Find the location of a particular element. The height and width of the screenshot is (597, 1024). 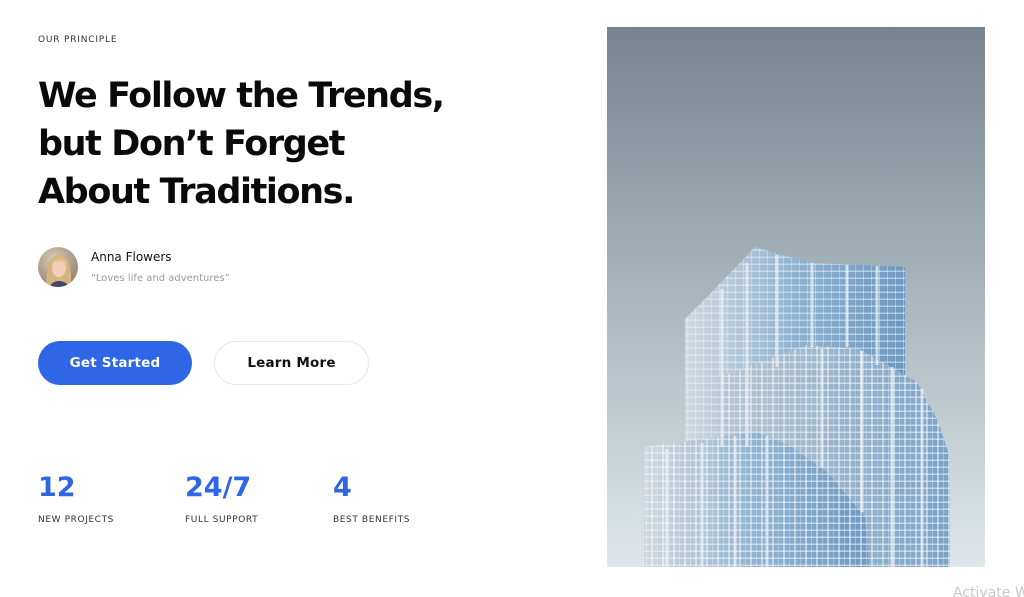

stat-new-projects: 12 NEW PROJECTS is located at coordinates (76, 498).